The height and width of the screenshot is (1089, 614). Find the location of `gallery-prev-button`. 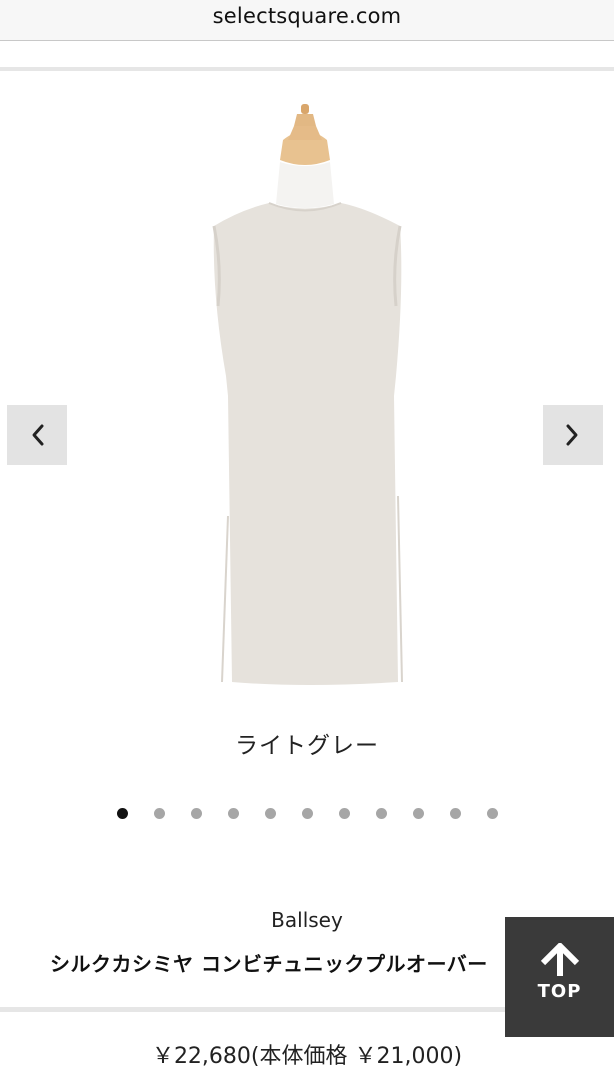

gallery-prev-button is located at coordinates (37, 435).